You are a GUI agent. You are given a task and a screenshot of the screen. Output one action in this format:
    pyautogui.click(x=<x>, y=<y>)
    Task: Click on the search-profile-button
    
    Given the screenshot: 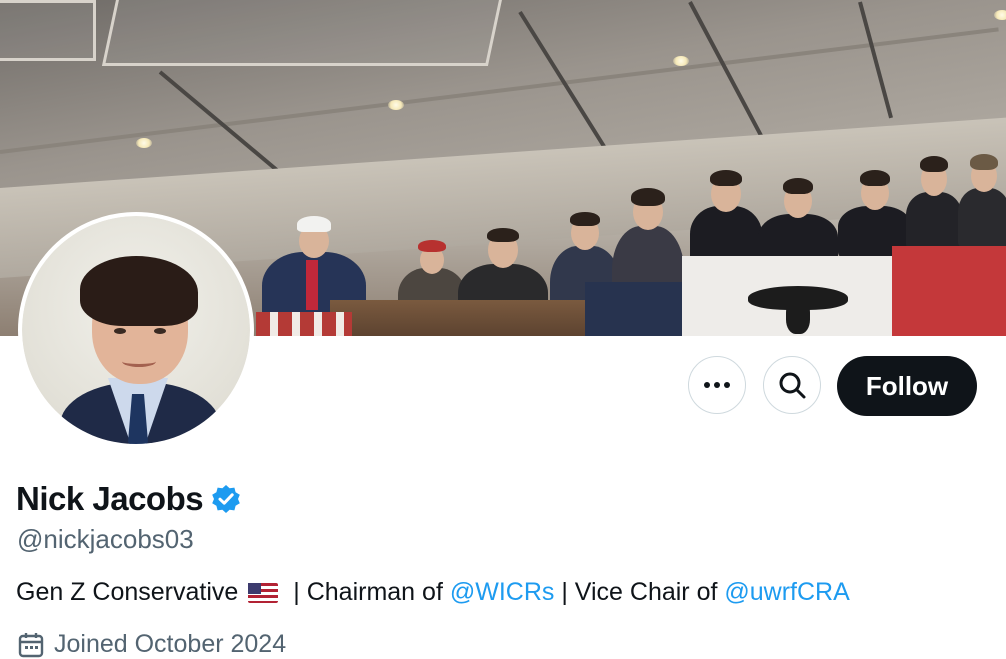 What is the action you would take?
    pyautogui.click(x=792, y=385)
    